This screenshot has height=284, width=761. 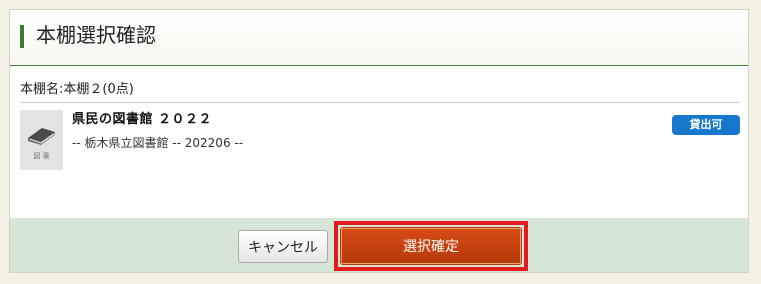 I want to click on book-title: 県民の図書館 ２０２２, so click(x=142, y=119).